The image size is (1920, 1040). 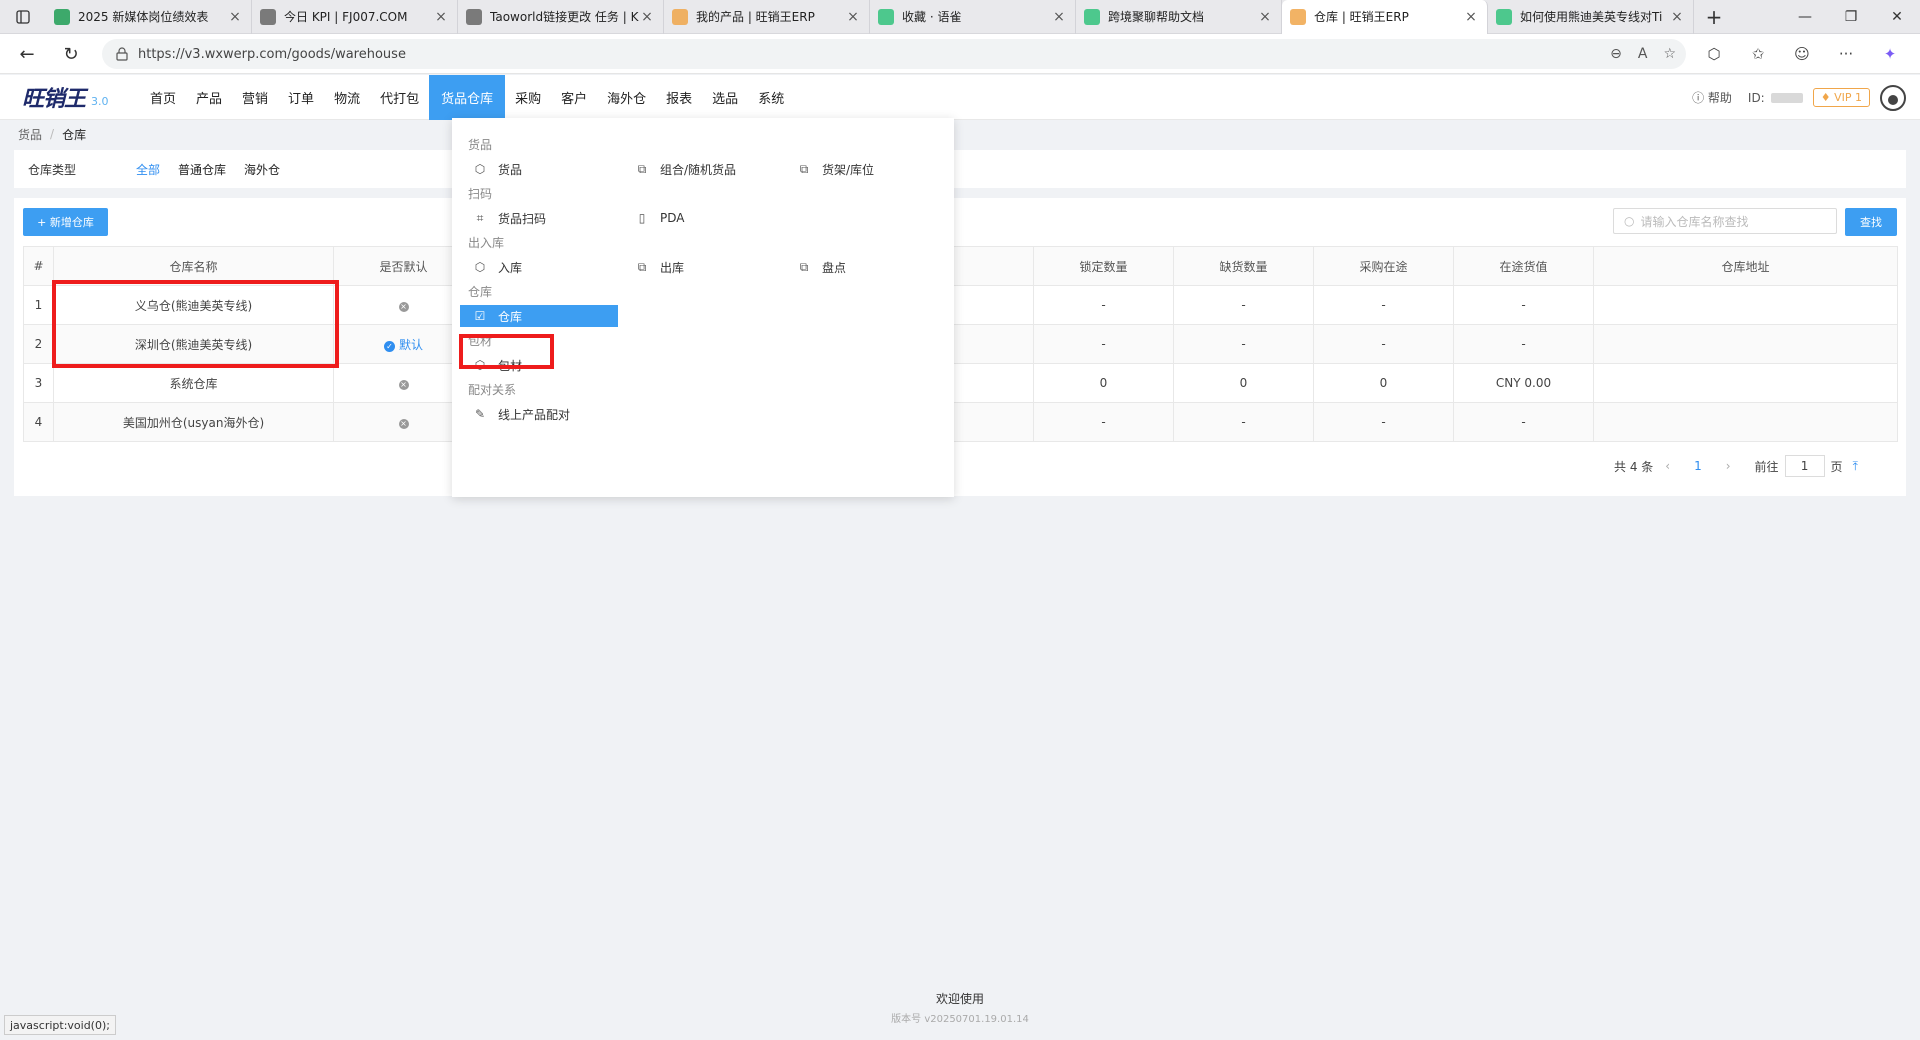 I want to click on browser-tab: 今日 KPI | FJ007.COM ×, so click(x=355, y=17).